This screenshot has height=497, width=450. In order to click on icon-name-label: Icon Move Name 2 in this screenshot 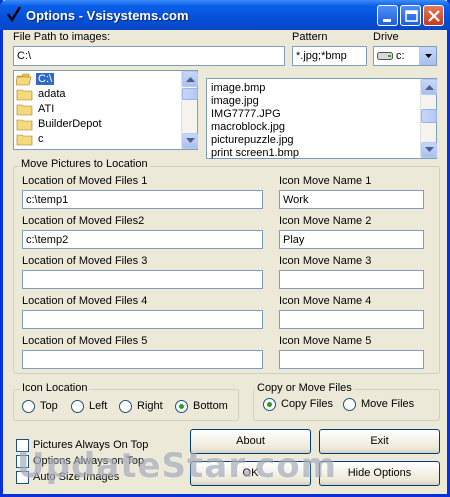, I will do `click(325, 221)`.